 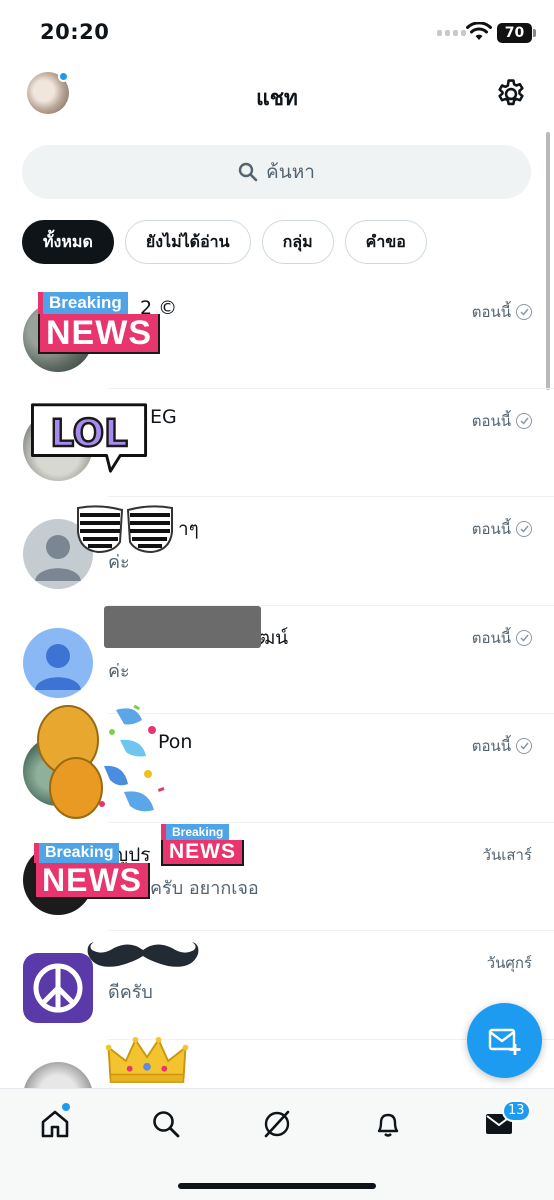 I want to click on shutter-shades-sticker, so click(x=125, y=529).